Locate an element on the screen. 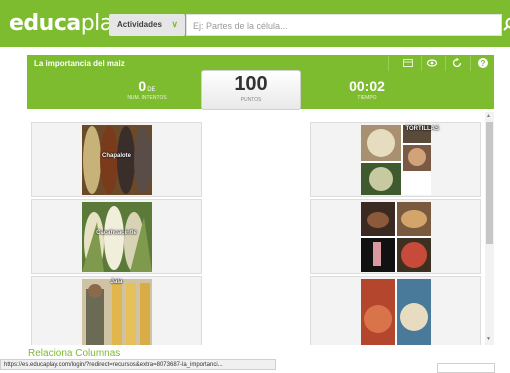 The image size is (510, 373). score-label: PUNTOS is located at coordinates (251, 100).